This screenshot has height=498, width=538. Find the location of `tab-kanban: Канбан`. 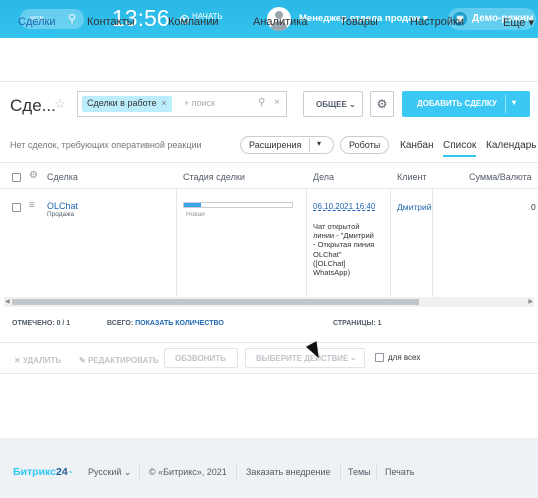

tab-kanban: Канбан is located at coordinates (417, 145).